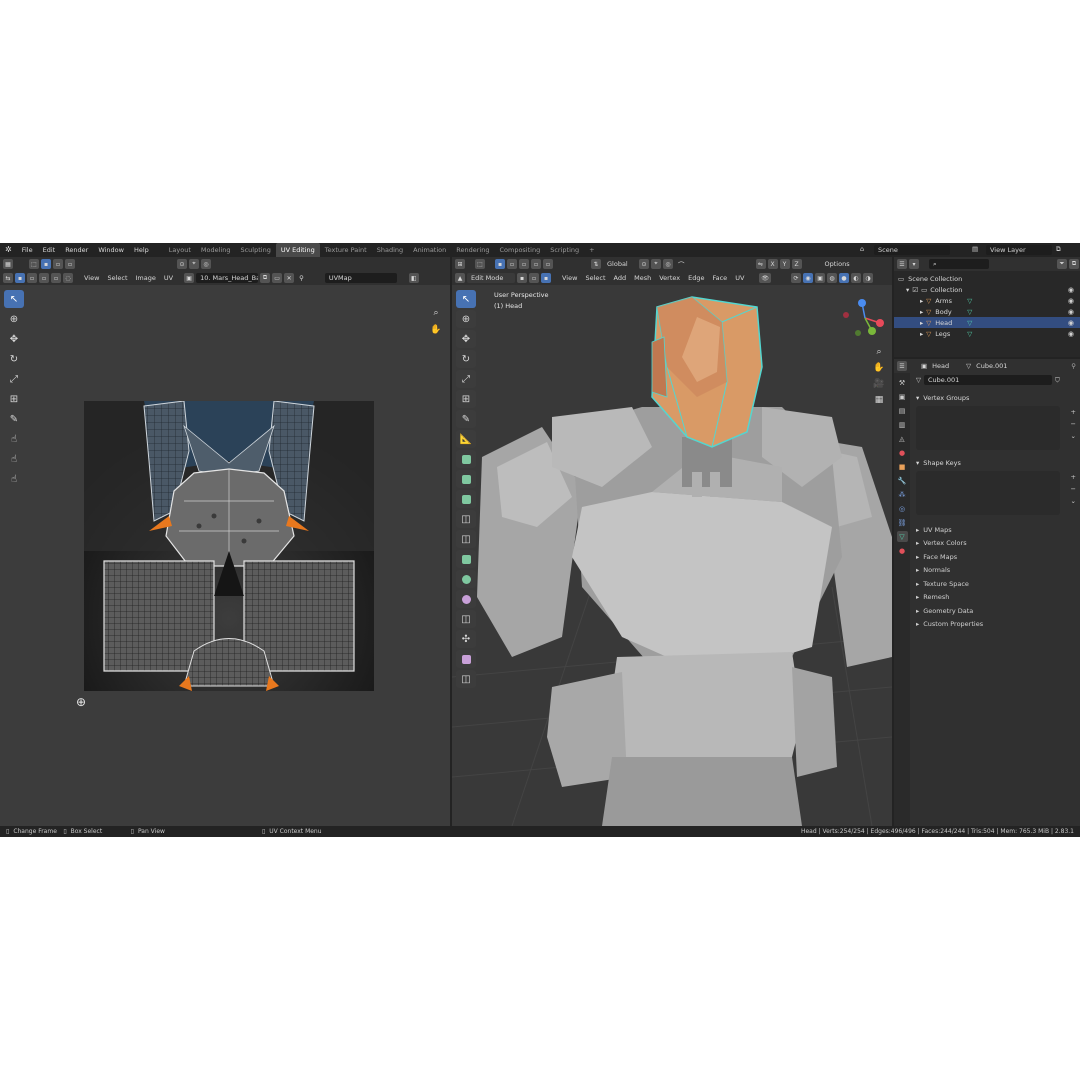  I want to click on axis-z-toggle: Z, so click(796, 264).